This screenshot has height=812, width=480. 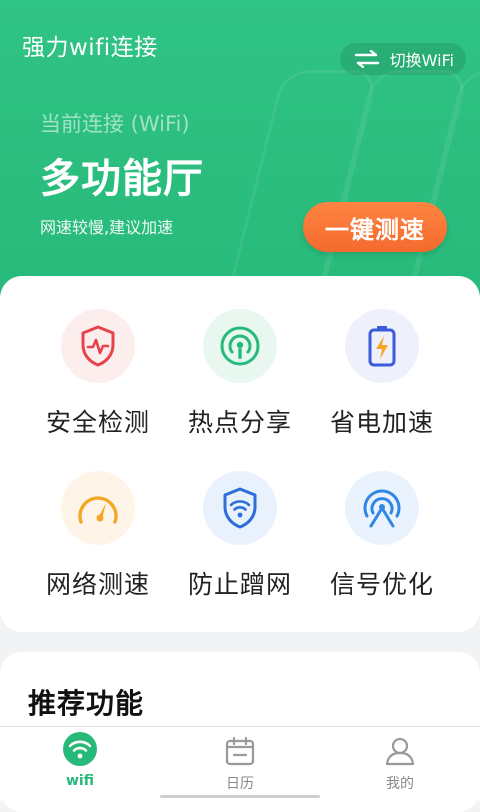 What do you see at coordinates (421, 60) in the screenshot?
I see `switch-wifi-label: 切换WiFi` at bounding box center [421, 60].